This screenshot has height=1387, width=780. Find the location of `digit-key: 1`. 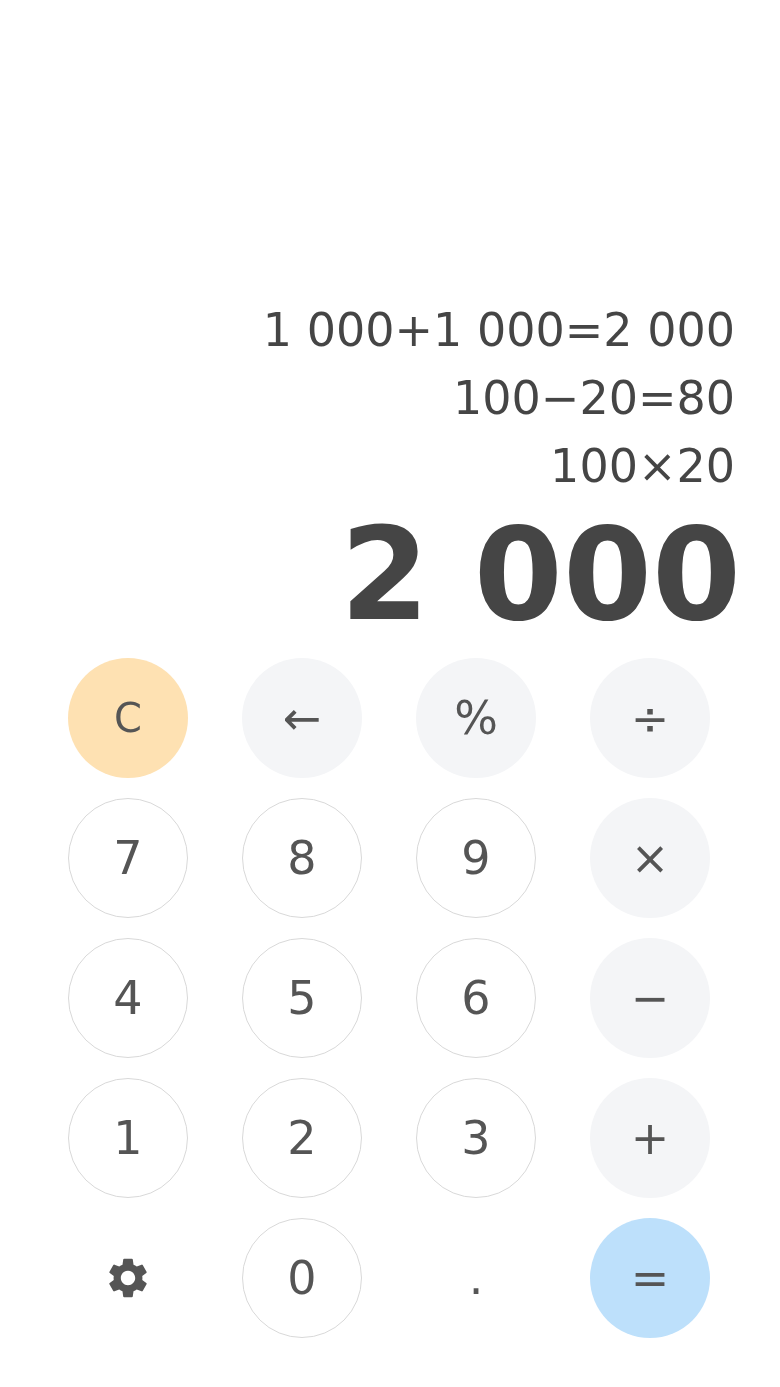

digit-key: 1 is located at coordinates (128, 1138).